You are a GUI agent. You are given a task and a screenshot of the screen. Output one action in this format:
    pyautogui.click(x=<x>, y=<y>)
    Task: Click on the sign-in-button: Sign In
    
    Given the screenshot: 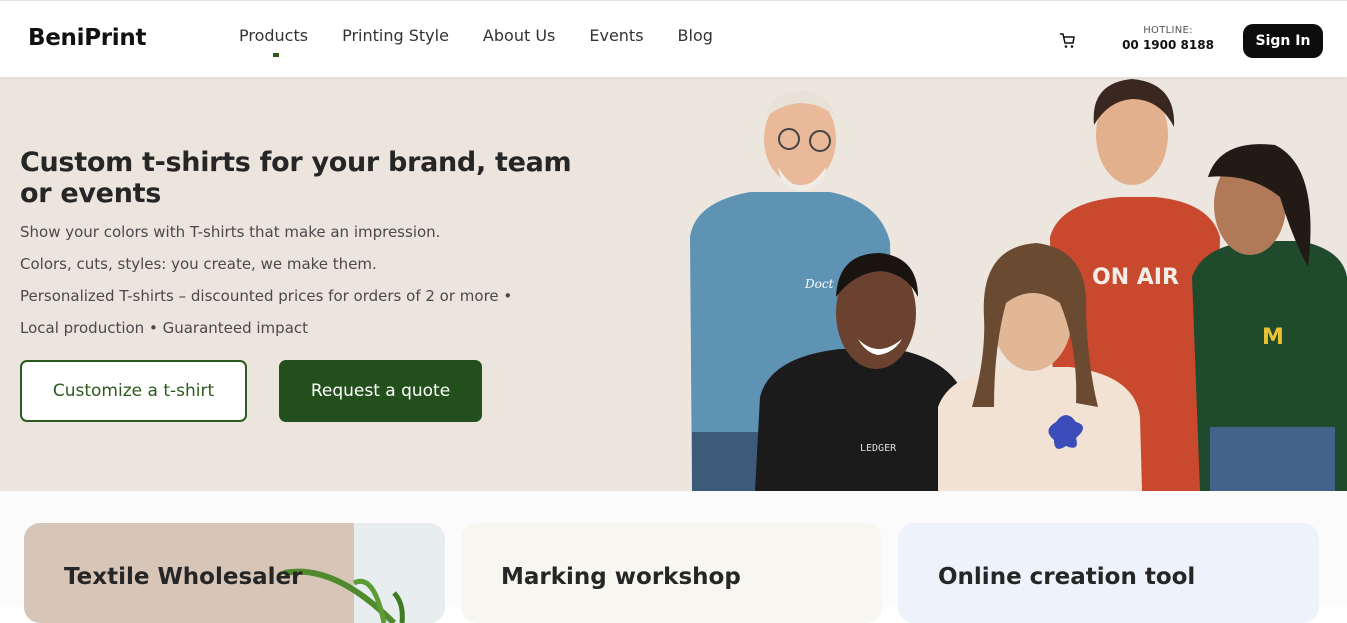 What is the action you would take?
    pyautogui.click(x=1283, y=41)
    